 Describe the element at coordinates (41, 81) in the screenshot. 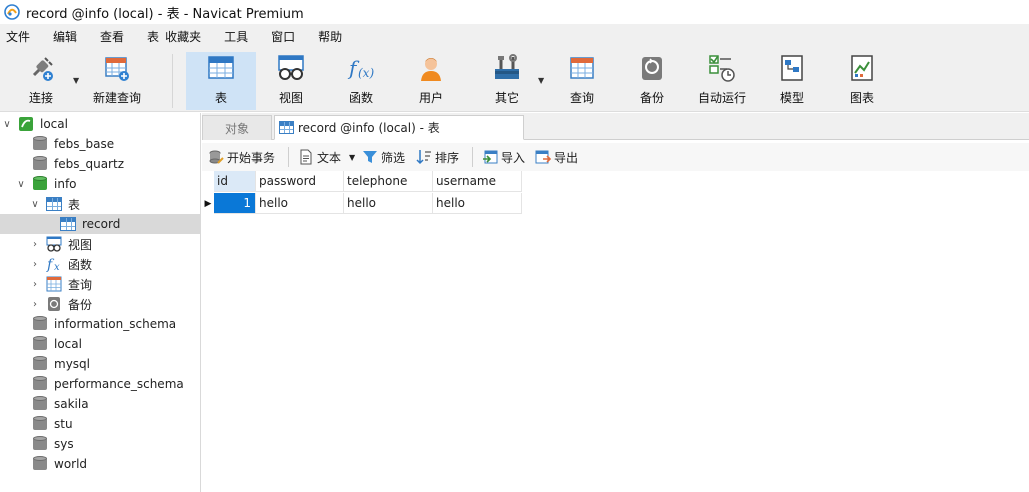

I see `connect-button: 连接` at that location.